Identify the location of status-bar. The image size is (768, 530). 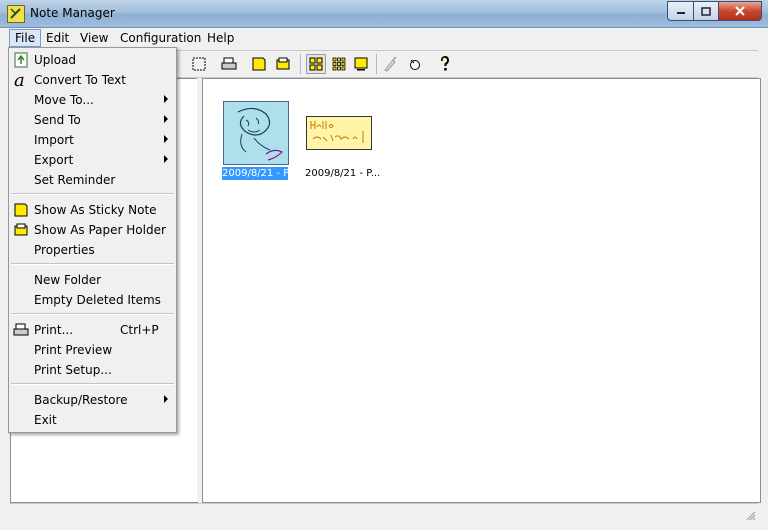
(384, 513).